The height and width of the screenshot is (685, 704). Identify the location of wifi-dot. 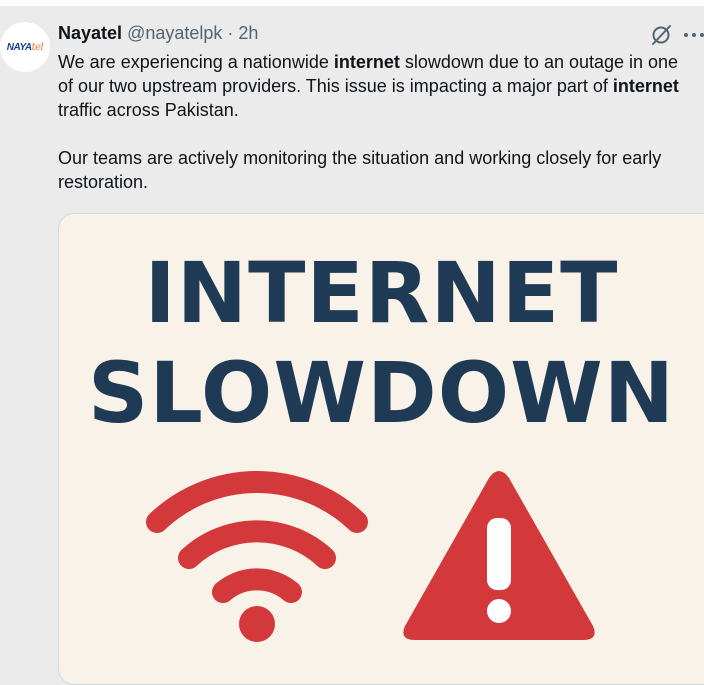
(257, 624).